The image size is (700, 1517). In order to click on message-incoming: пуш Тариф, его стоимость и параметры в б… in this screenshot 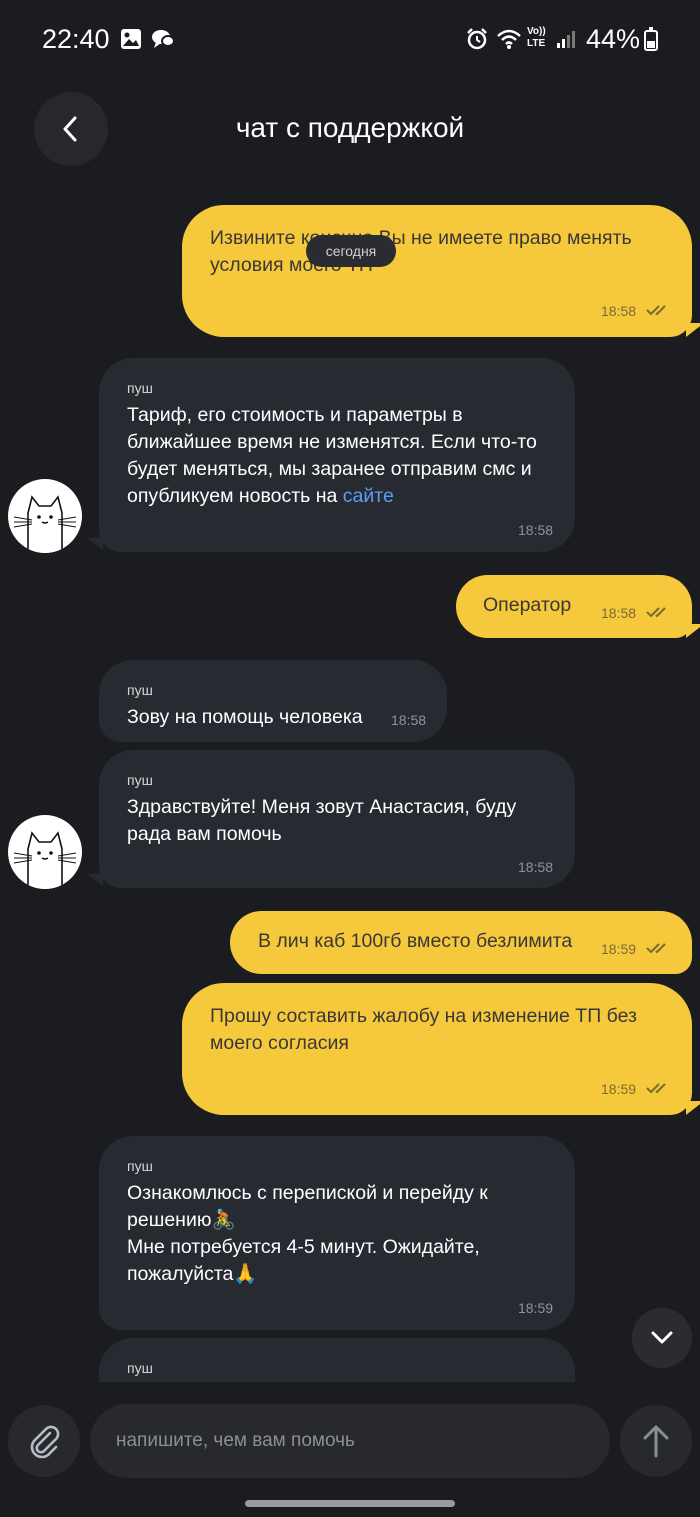, I will do `click(337, 455)`.